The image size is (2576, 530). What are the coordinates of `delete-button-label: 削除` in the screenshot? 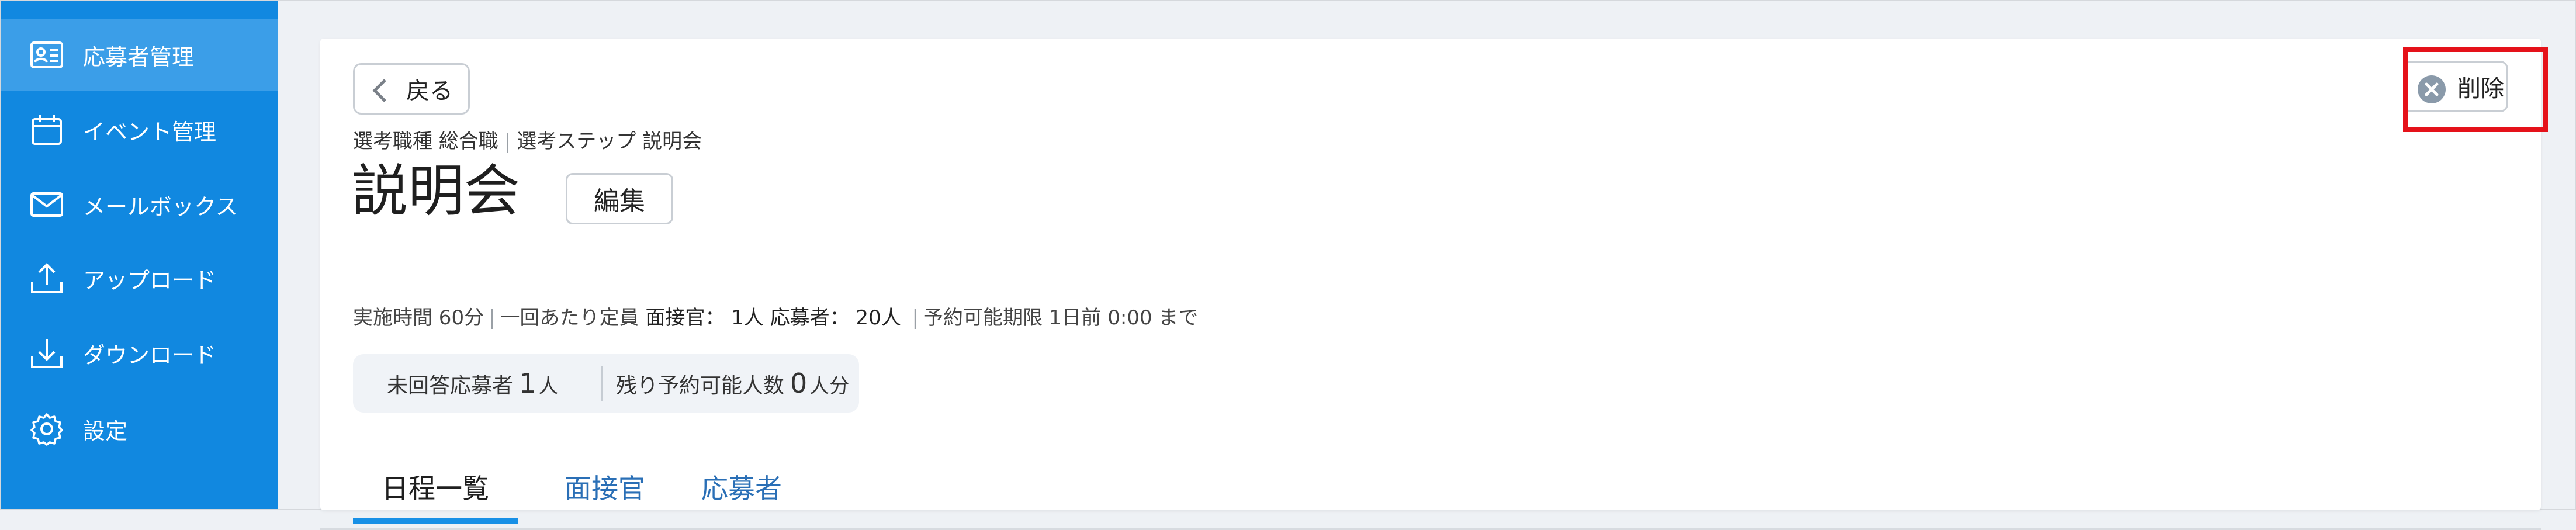 It's located at (2480, 88).